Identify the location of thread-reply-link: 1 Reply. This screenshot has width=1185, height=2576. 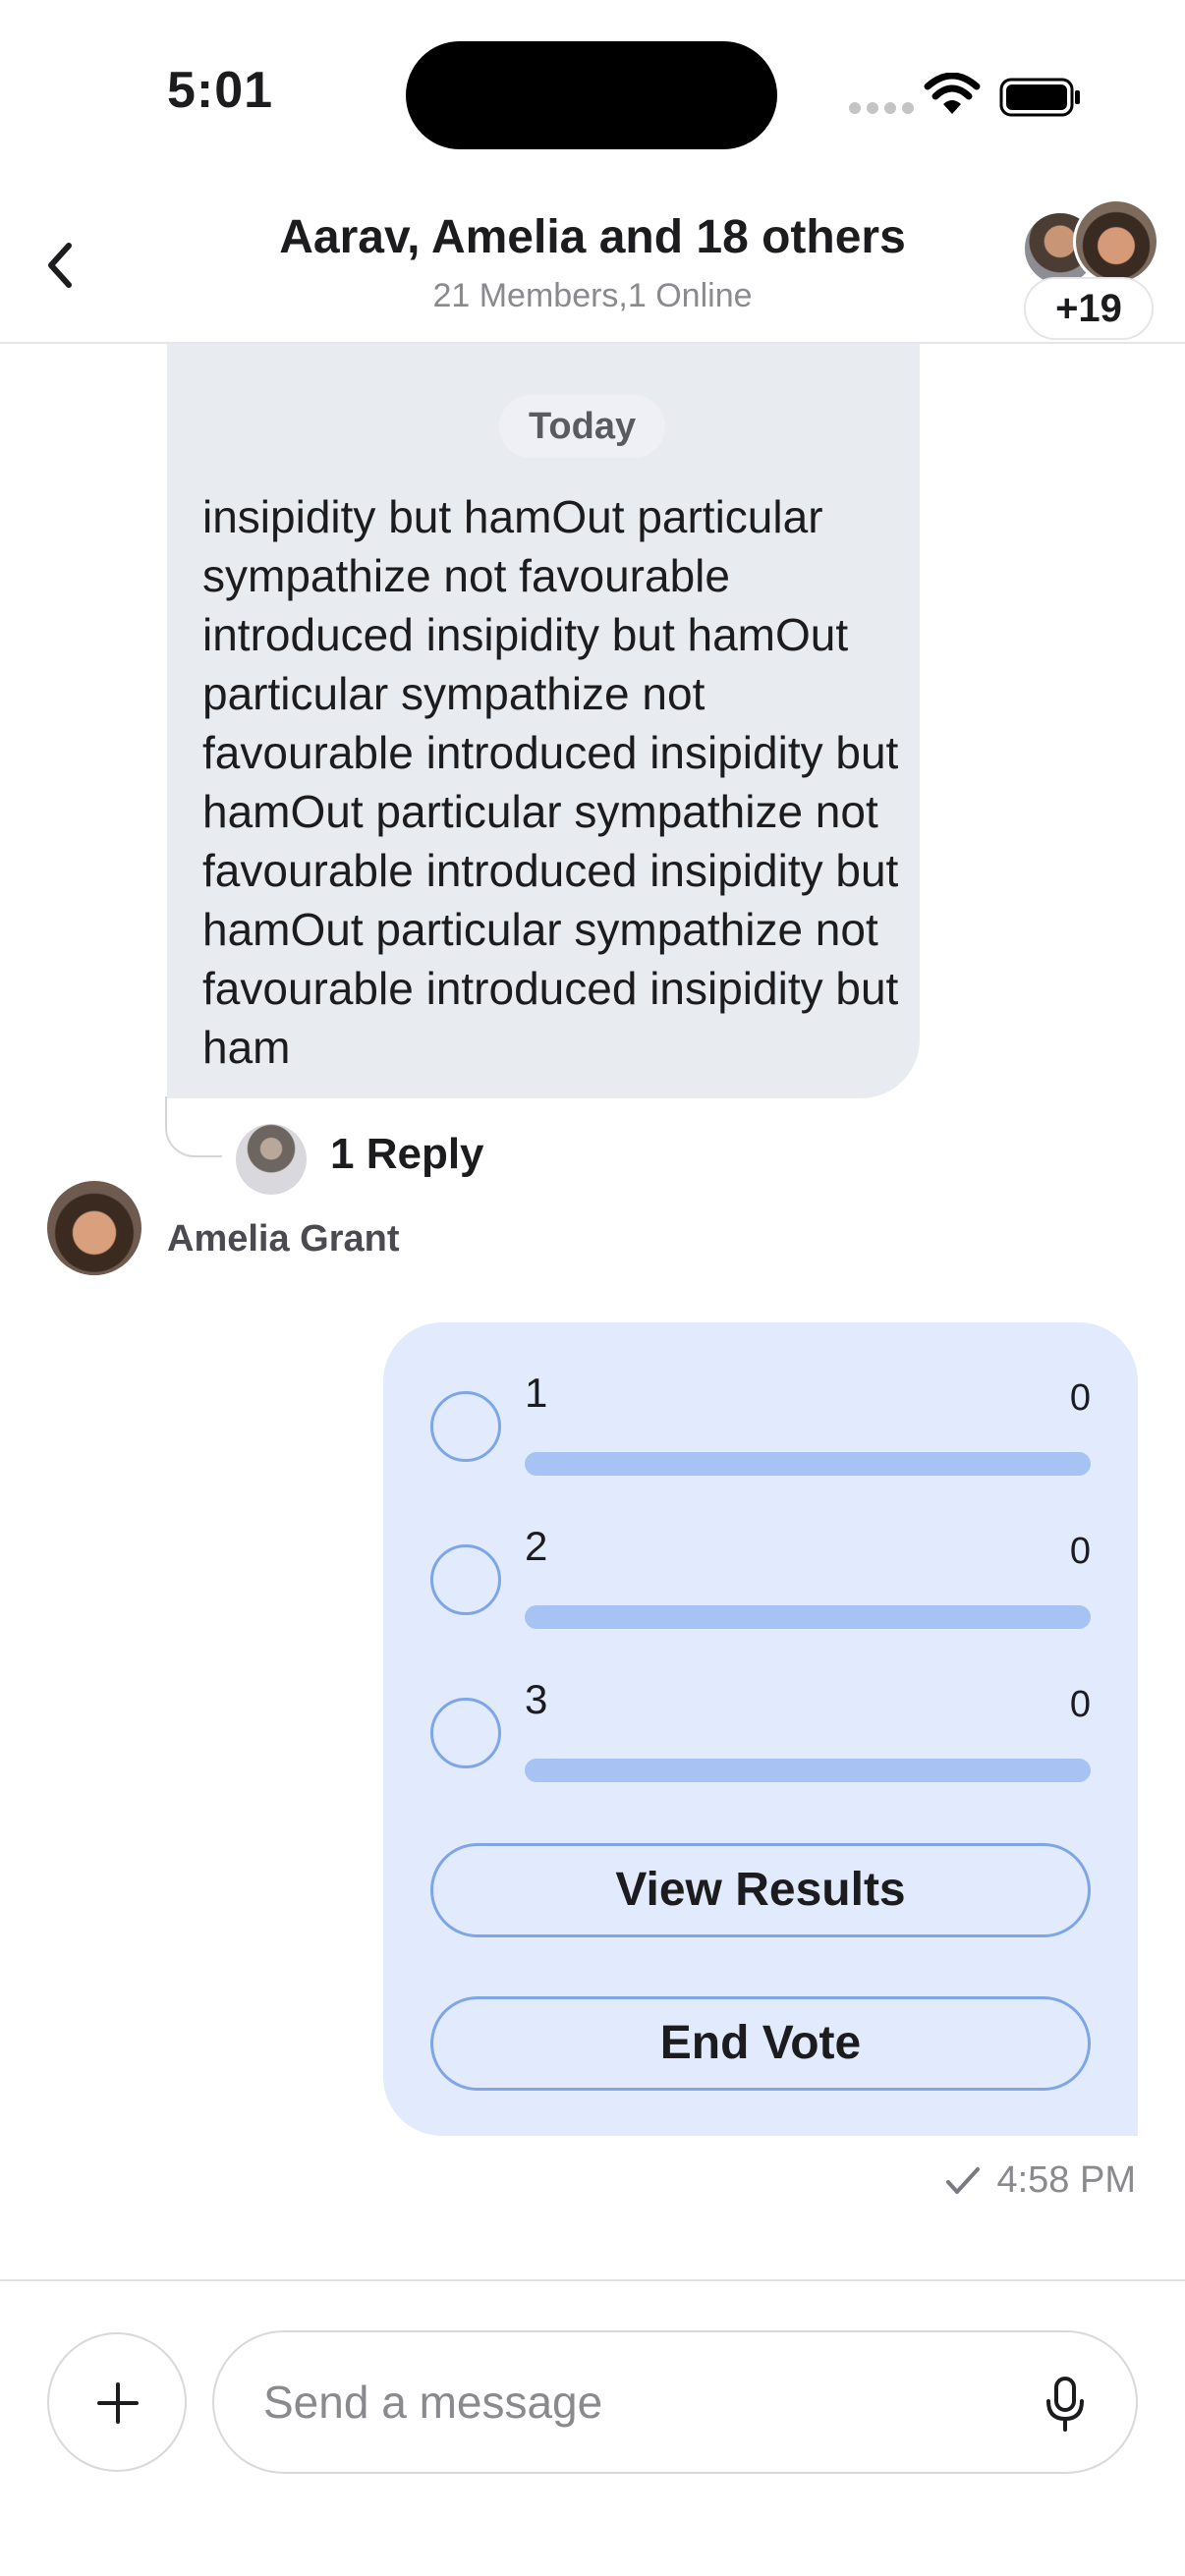
(407, 1154).